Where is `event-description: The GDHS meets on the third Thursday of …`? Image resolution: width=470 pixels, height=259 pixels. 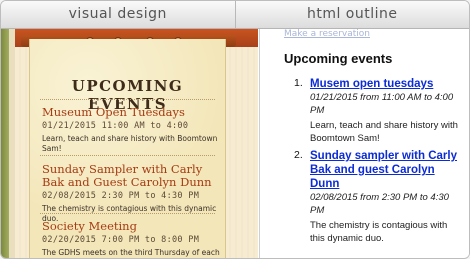 event-description: The GDHS meets on the third Thursday of … is located at coordinates (131, 252).